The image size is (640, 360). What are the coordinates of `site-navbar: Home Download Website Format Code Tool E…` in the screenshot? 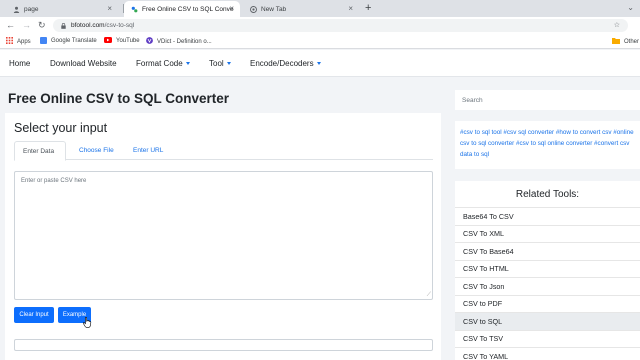 It's located at (320, 63).